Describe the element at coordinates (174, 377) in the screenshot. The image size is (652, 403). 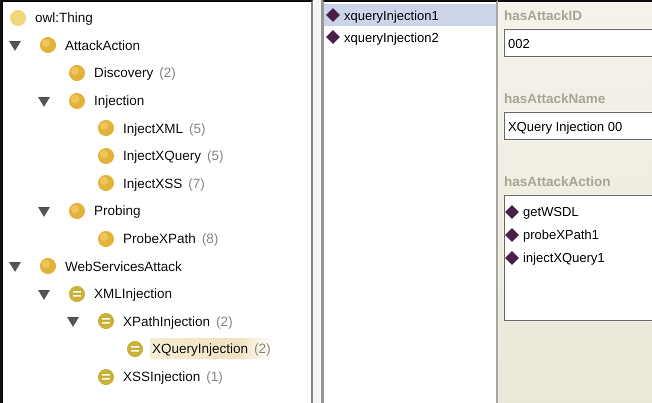
I see `class-tree-item: XSSInjection (1)` at that location.